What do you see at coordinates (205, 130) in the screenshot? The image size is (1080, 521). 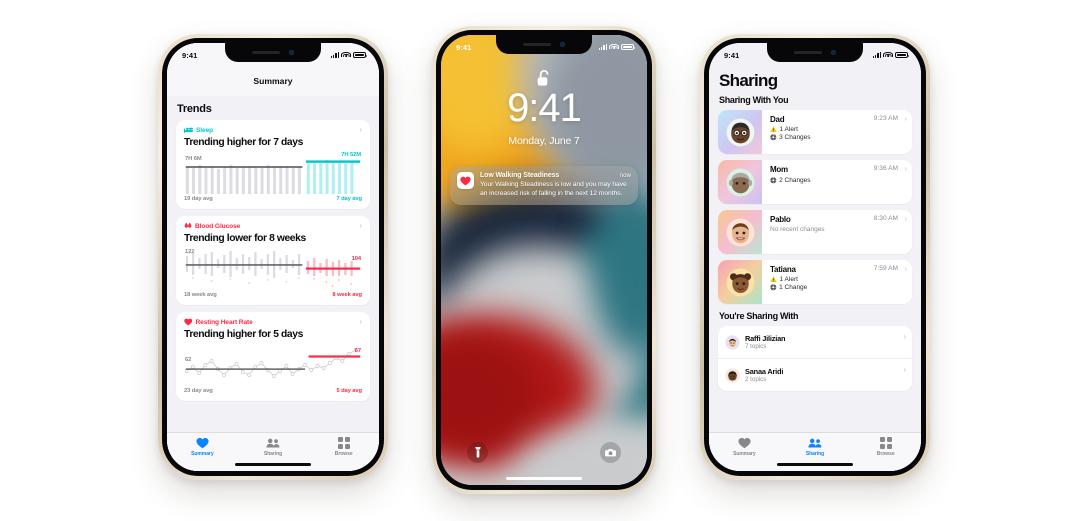 I see `card-category-label: Sleep` at bounding box center [205, 130].